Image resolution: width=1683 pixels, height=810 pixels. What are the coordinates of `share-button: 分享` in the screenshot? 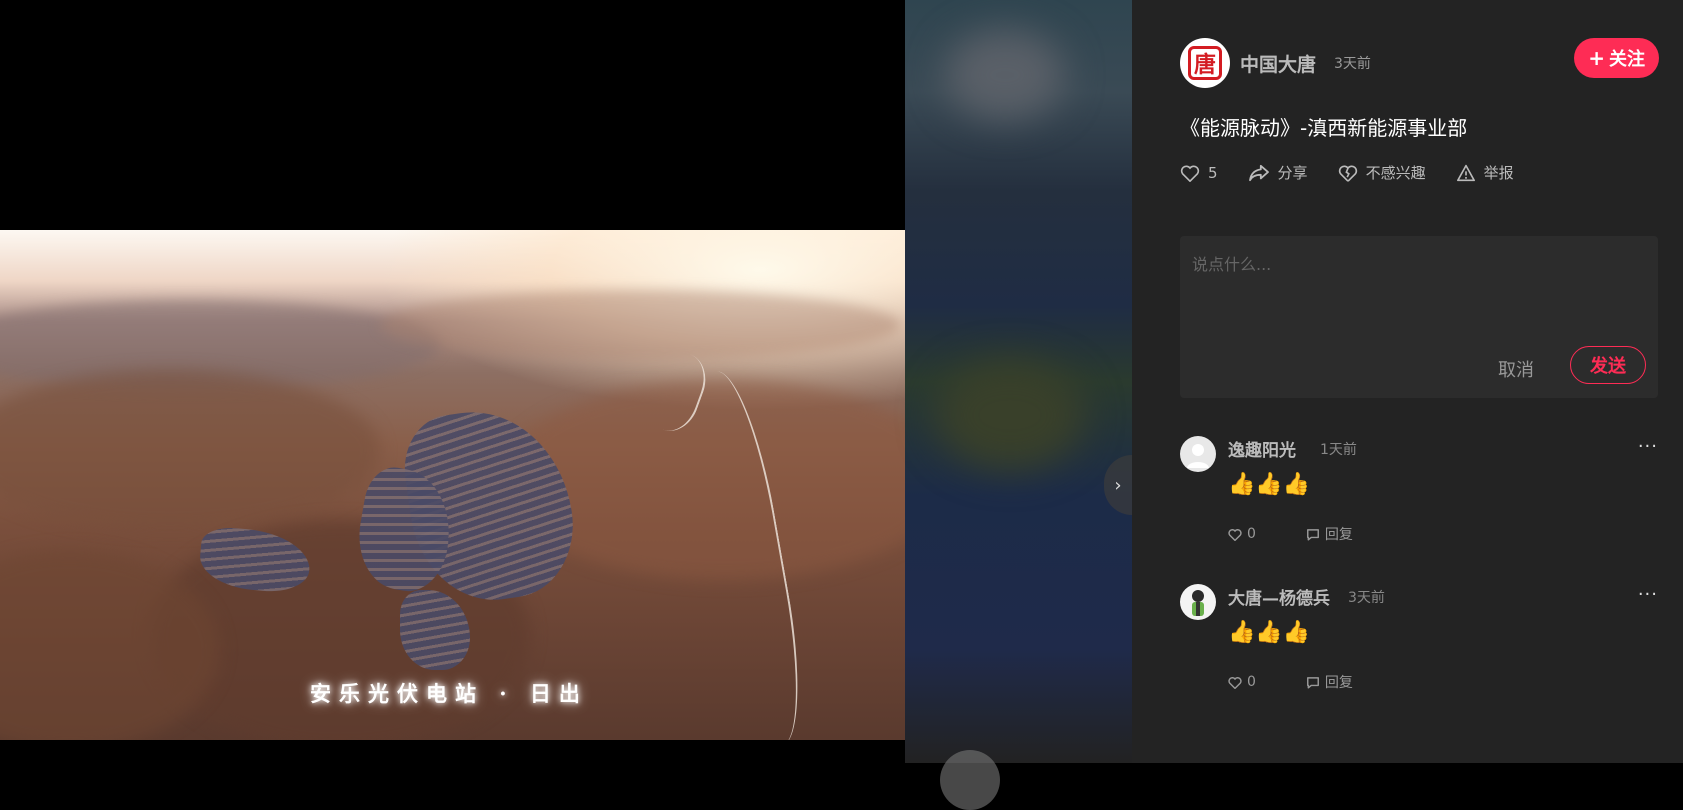 It's located at (1278, 172).